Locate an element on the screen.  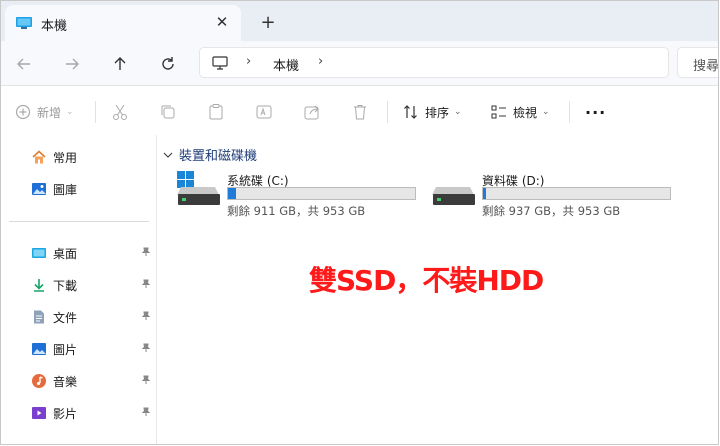
sidebar-item-gallery: 圖庫 is located at coordinates (92, 189).